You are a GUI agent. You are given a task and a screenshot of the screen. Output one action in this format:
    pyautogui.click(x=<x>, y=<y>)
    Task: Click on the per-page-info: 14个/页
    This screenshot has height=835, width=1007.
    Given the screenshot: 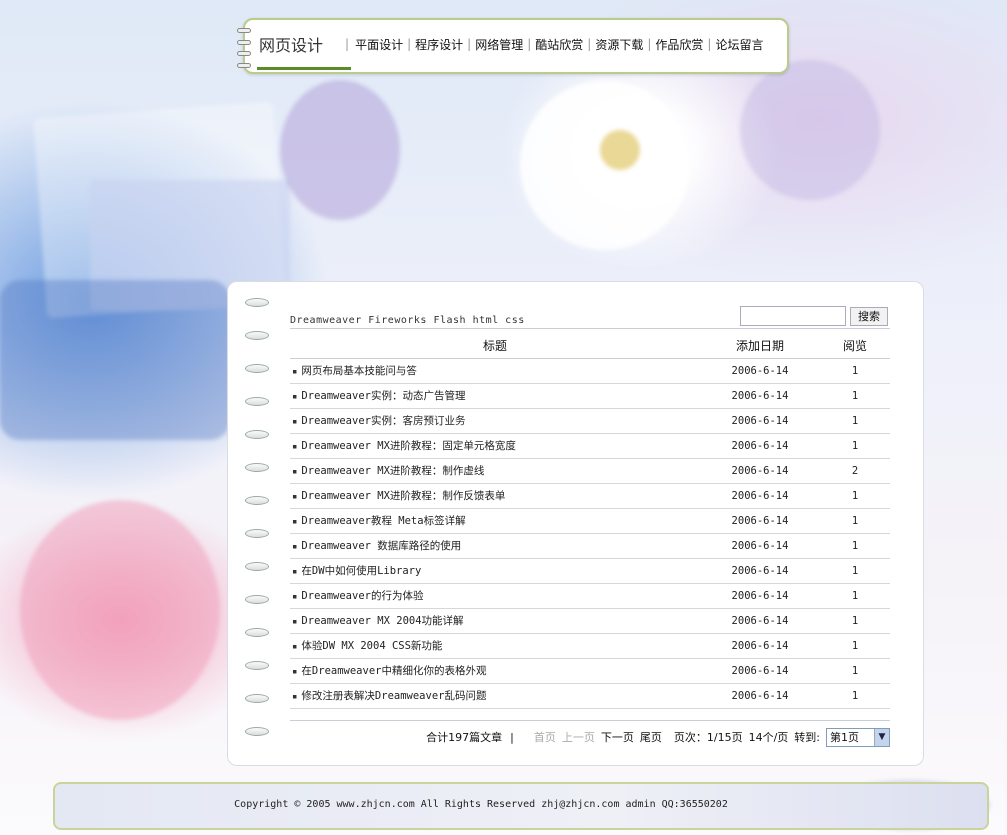 What is the action you would take?
    pyautogui.click(x=768, y=737)
    